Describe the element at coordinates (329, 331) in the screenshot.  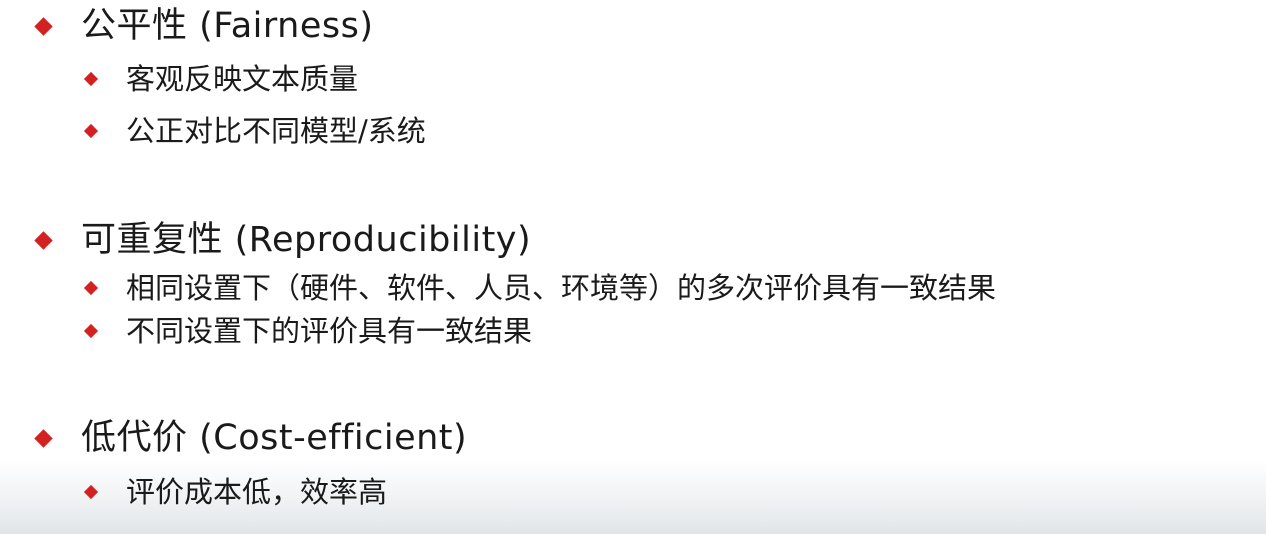
I see `item-text: 不同设置下的评价具有一致结果` at that location.